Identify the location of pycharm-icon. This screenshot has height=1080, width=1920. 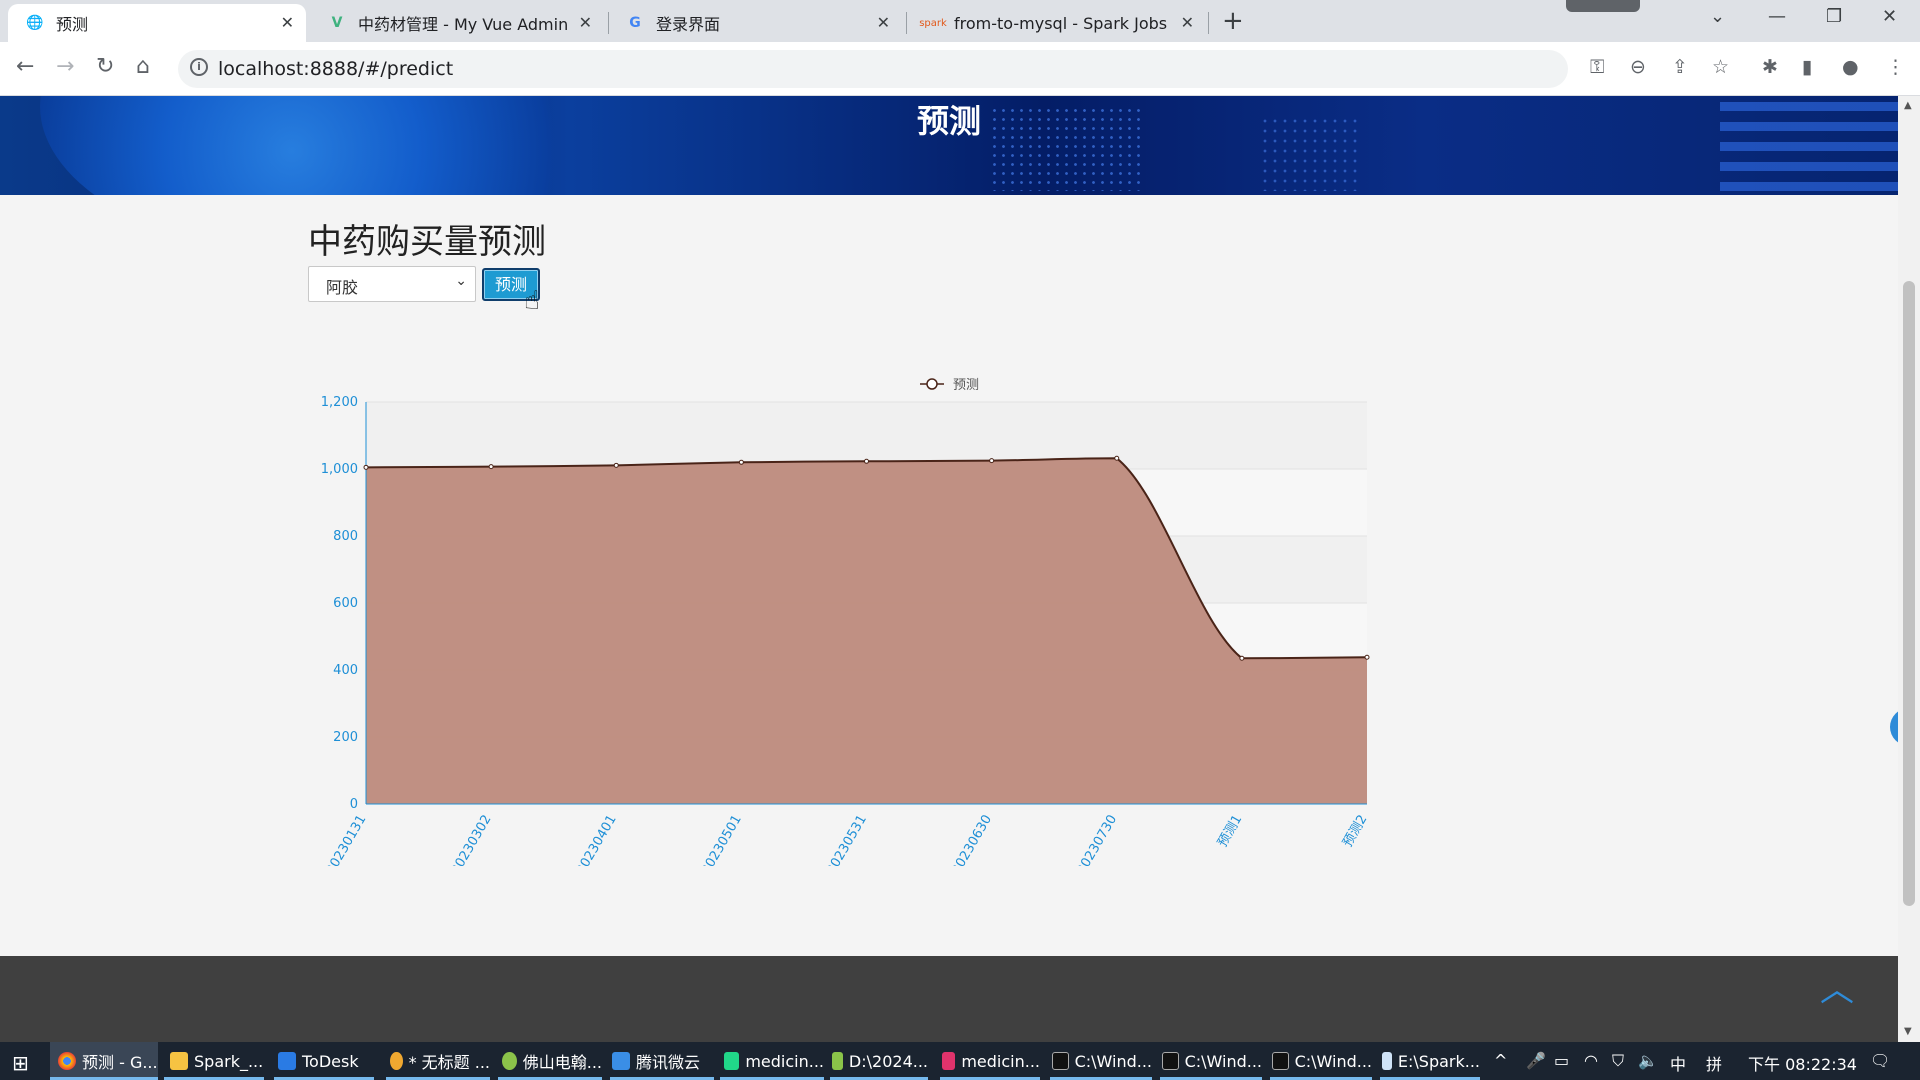
(732, 1061).